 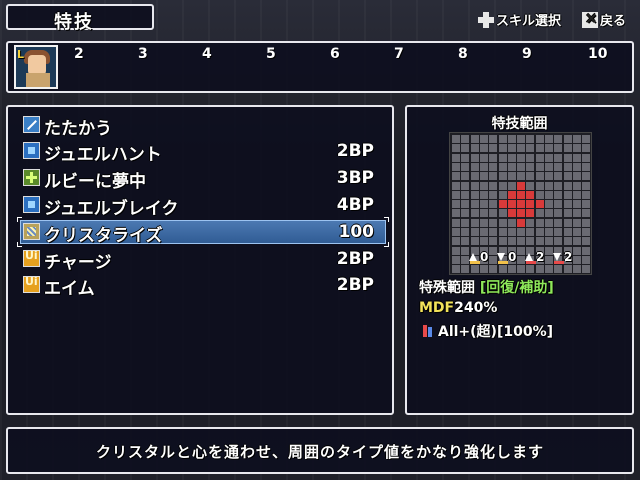 I want to click on screen-title-box: 特技, so click(x=80, y=18).